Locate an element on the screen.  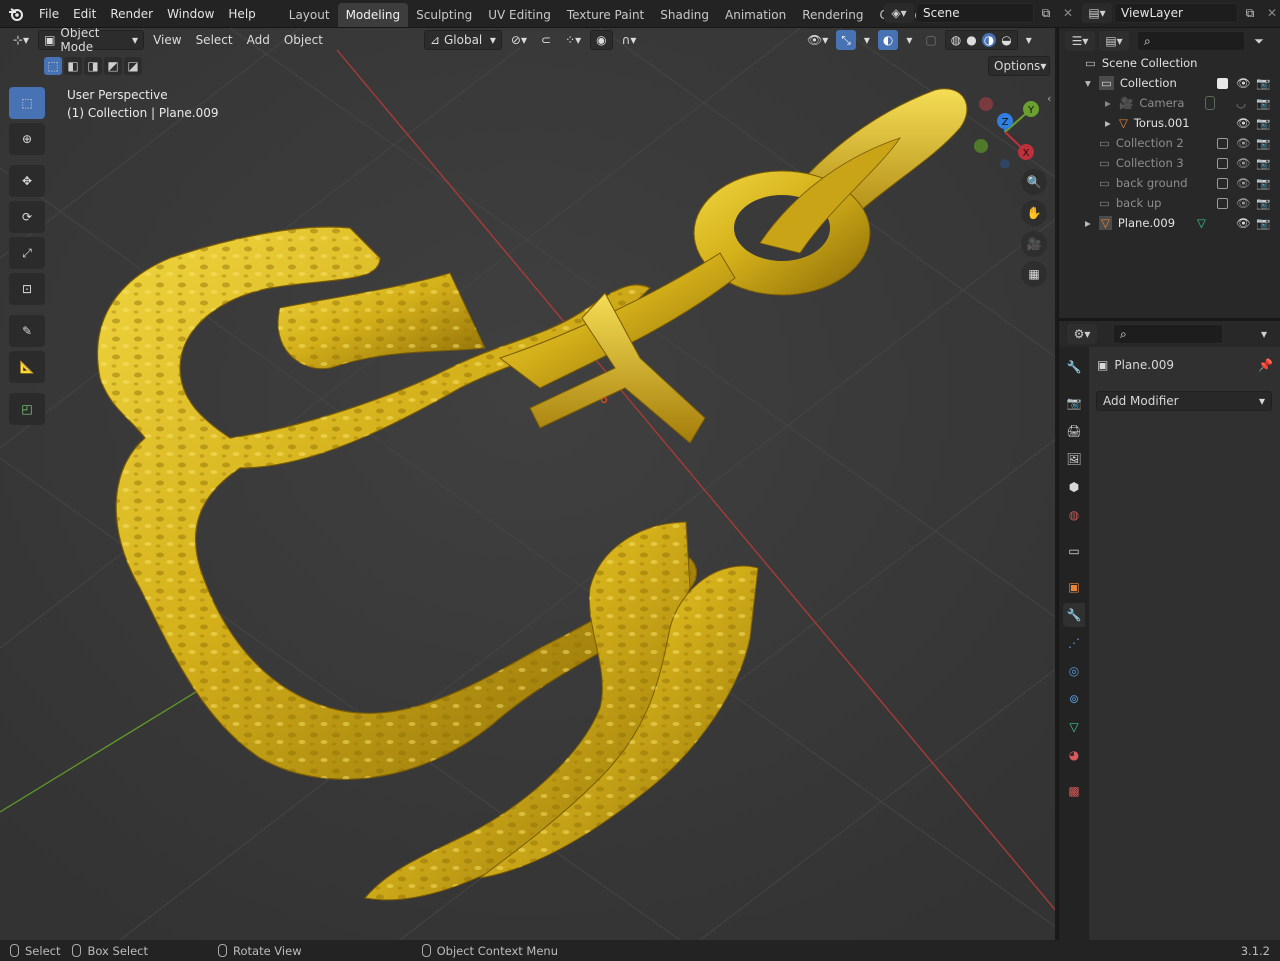
menu-window: Window is located at coordinates (190, 14).